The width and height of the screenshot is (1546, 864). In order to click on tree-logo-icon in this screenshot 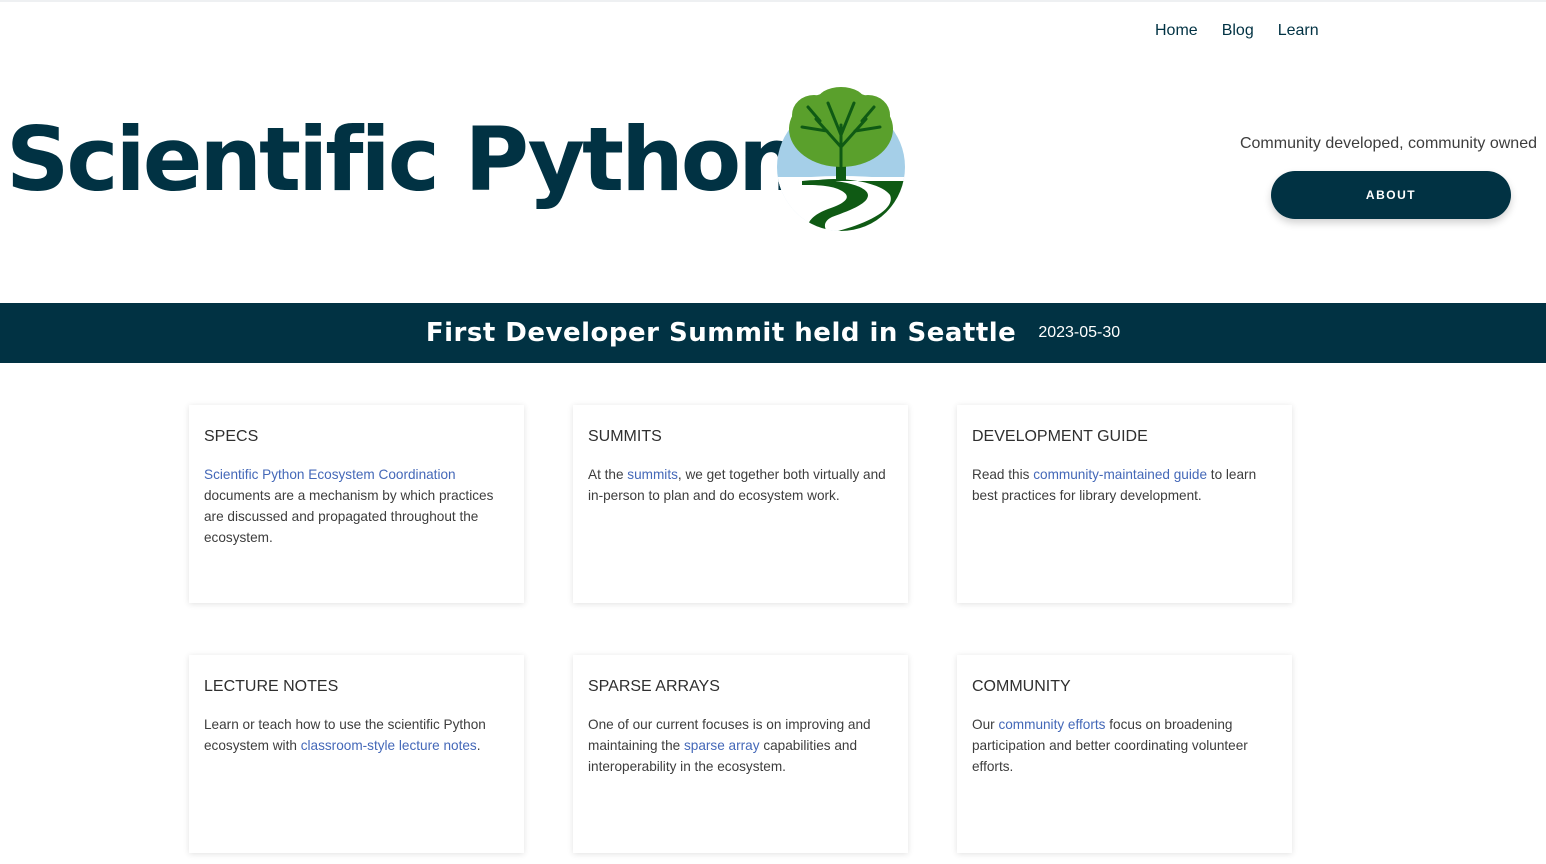, I will do `click(841, 159)`.